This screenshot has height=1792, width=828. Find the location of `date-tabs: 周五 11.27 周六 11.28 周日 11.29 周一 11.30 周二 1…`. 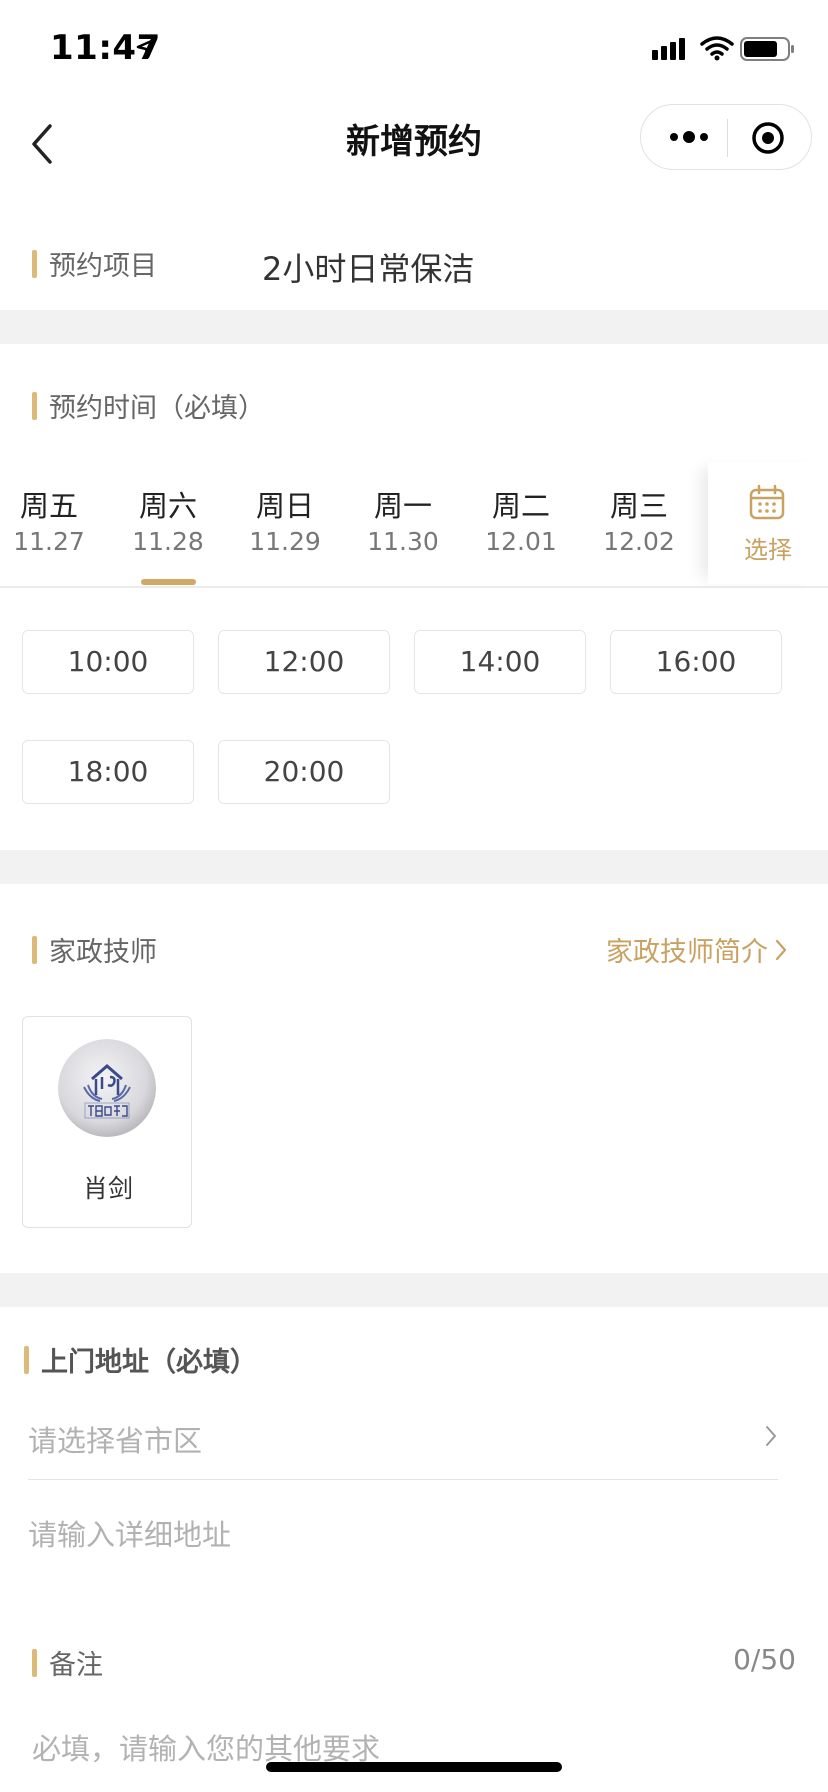

date-tabs: 周五 11.27 周六 11.28 周日 11.29 周一 11.30 周二 1… is located at coordinates (414, 525).